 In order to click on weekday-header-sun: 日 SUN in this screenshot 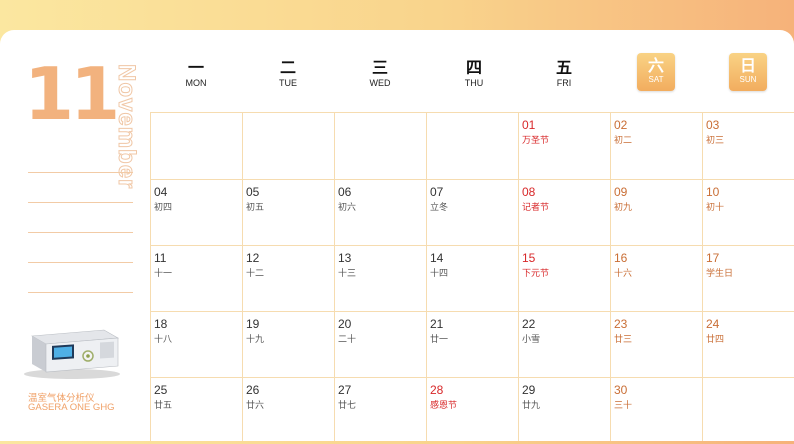, I will do `click(748, 72)`.